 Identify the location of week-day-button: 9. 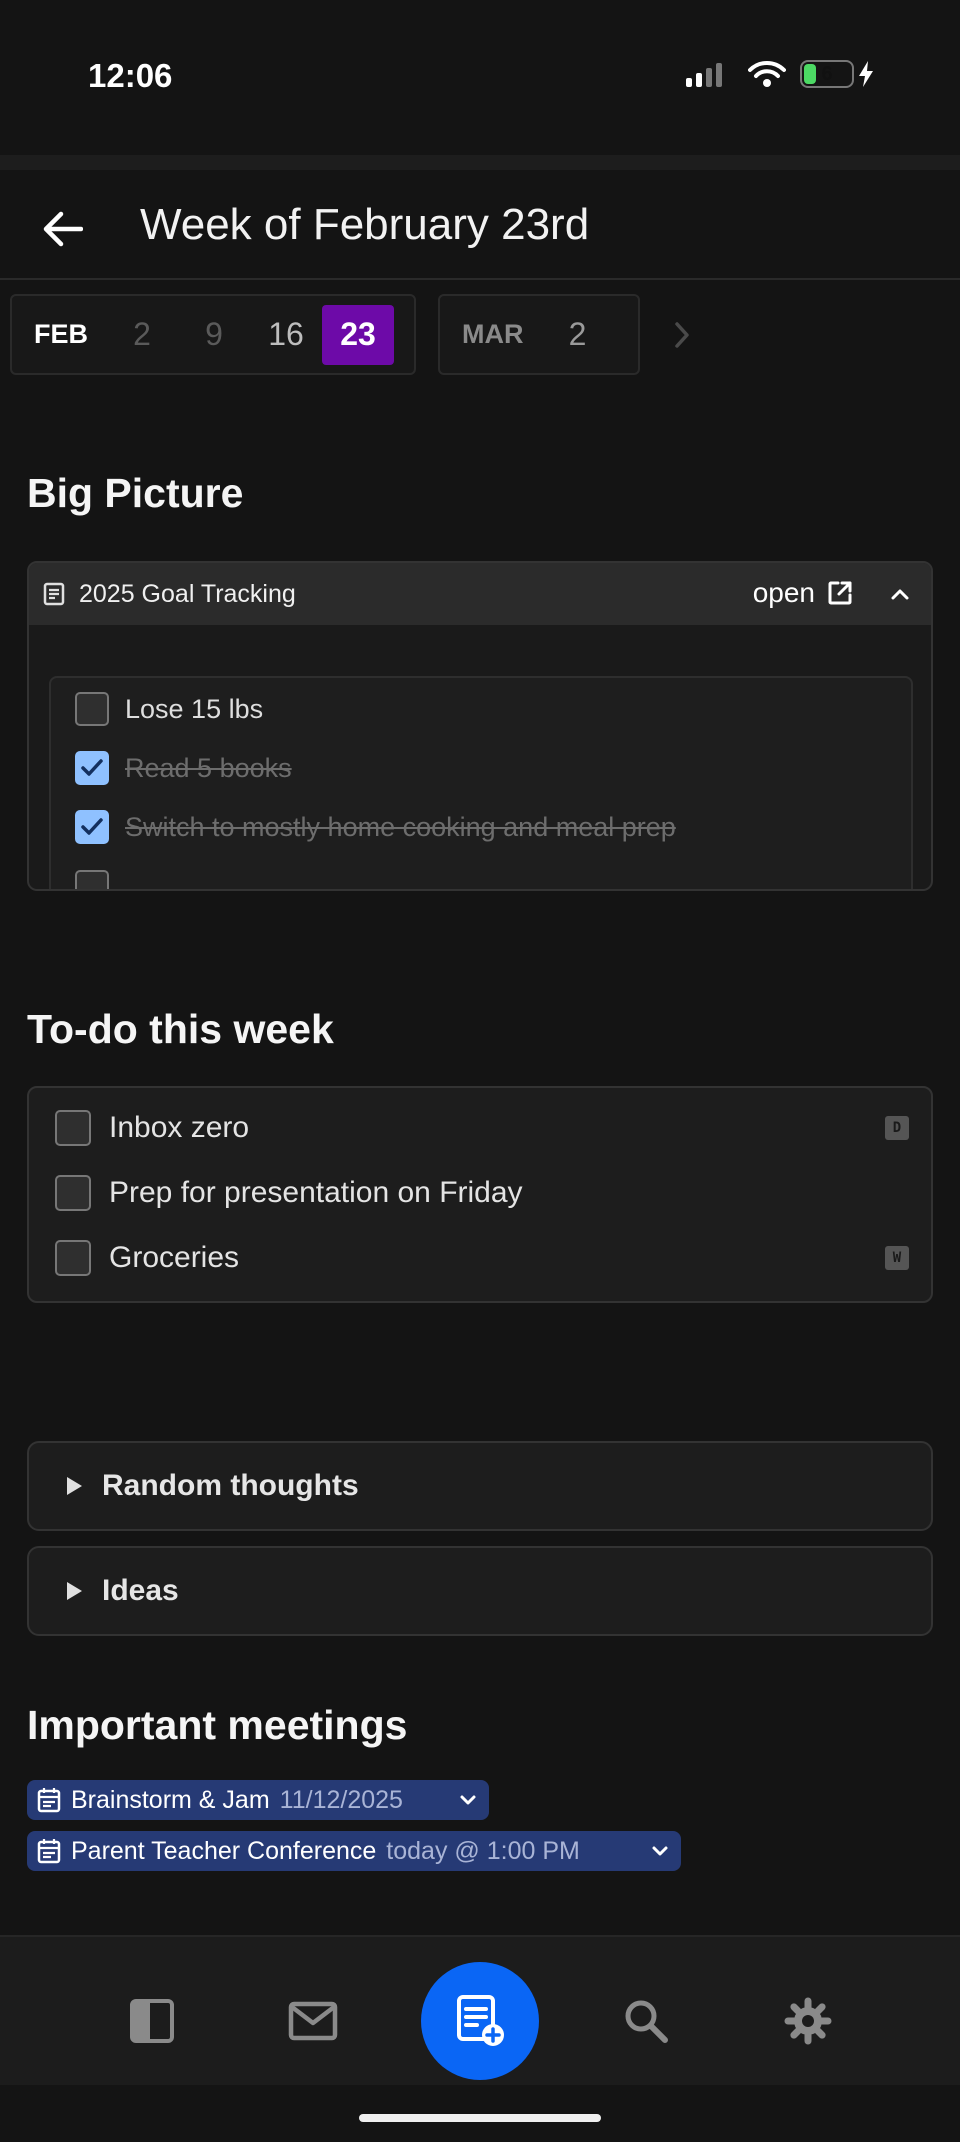
(214, 335).